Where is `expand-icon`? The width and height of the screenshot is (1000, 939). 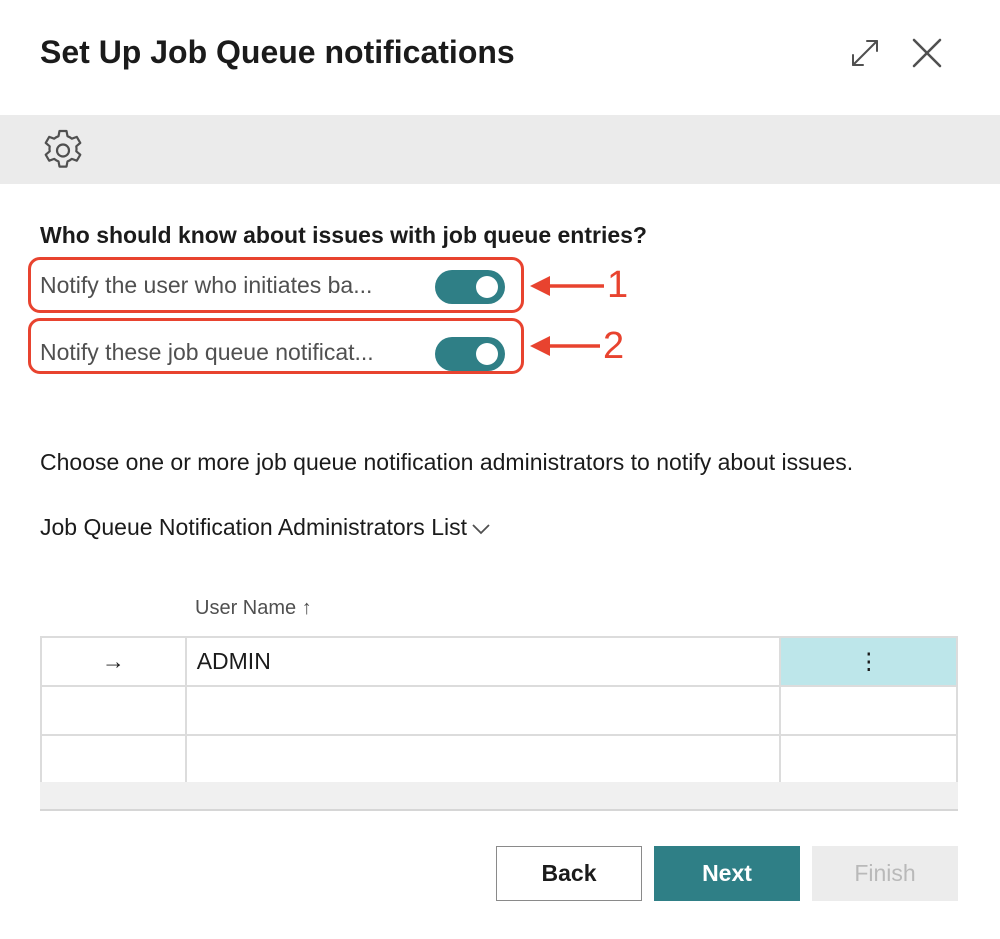
expand-icon is located at coordinates (865, 53).